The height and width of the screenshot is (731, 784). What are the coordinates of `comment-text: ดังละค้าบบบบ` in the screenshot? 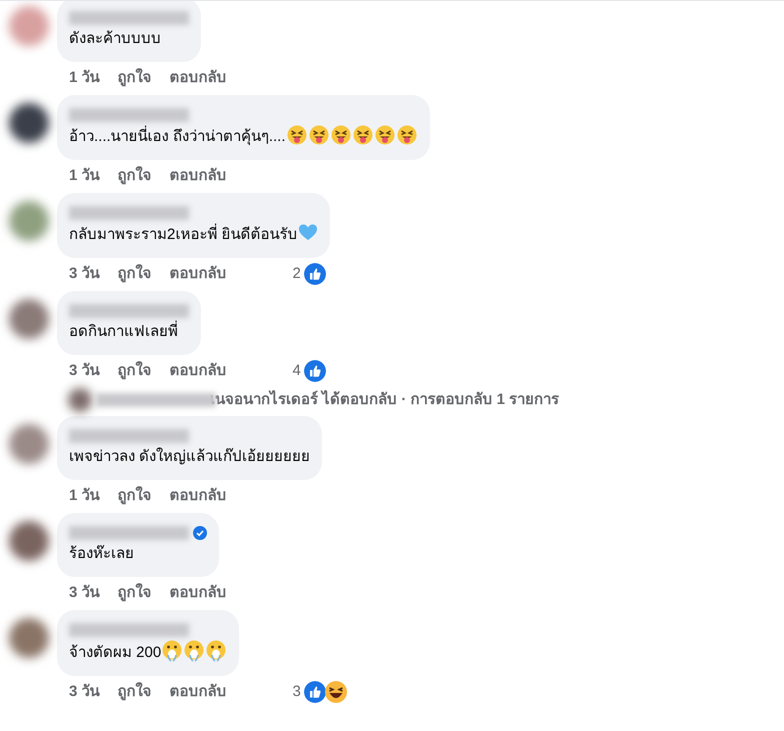 It's located at (115, 38).